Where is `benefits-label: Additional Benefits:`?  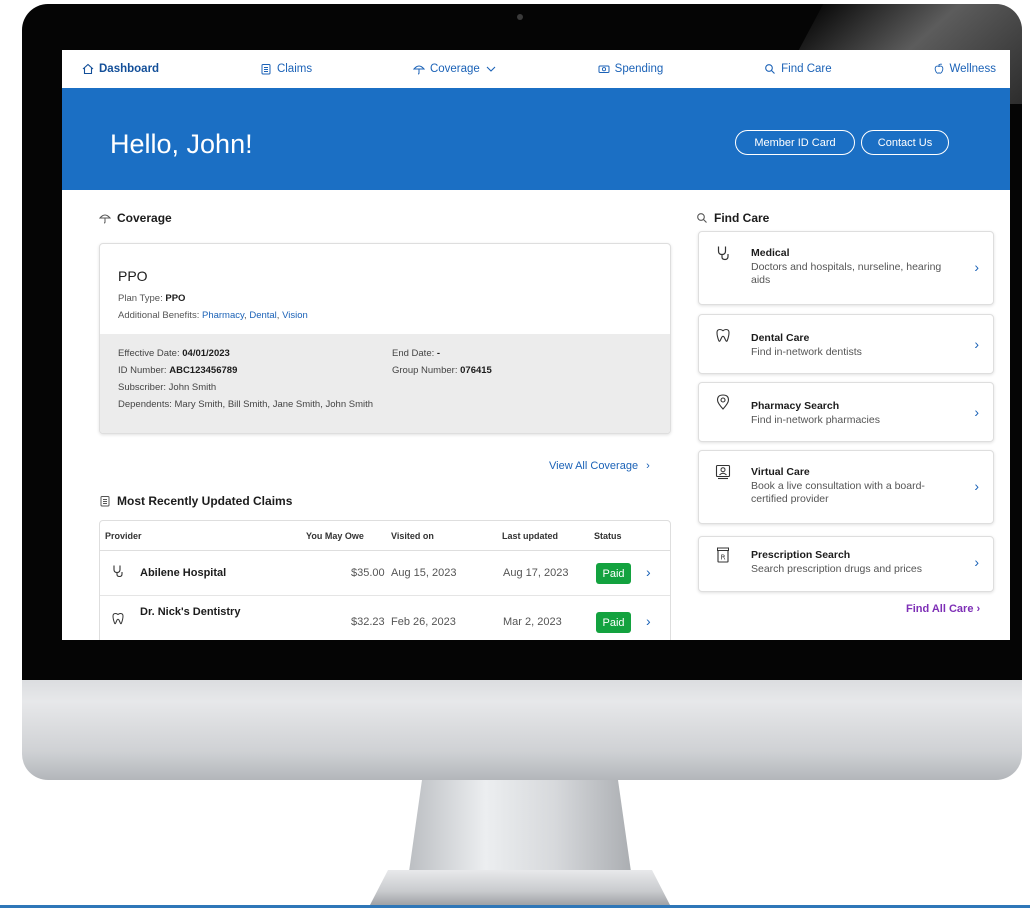 benefits-label: Additional Benefits: is located at coordinates (159, 315).